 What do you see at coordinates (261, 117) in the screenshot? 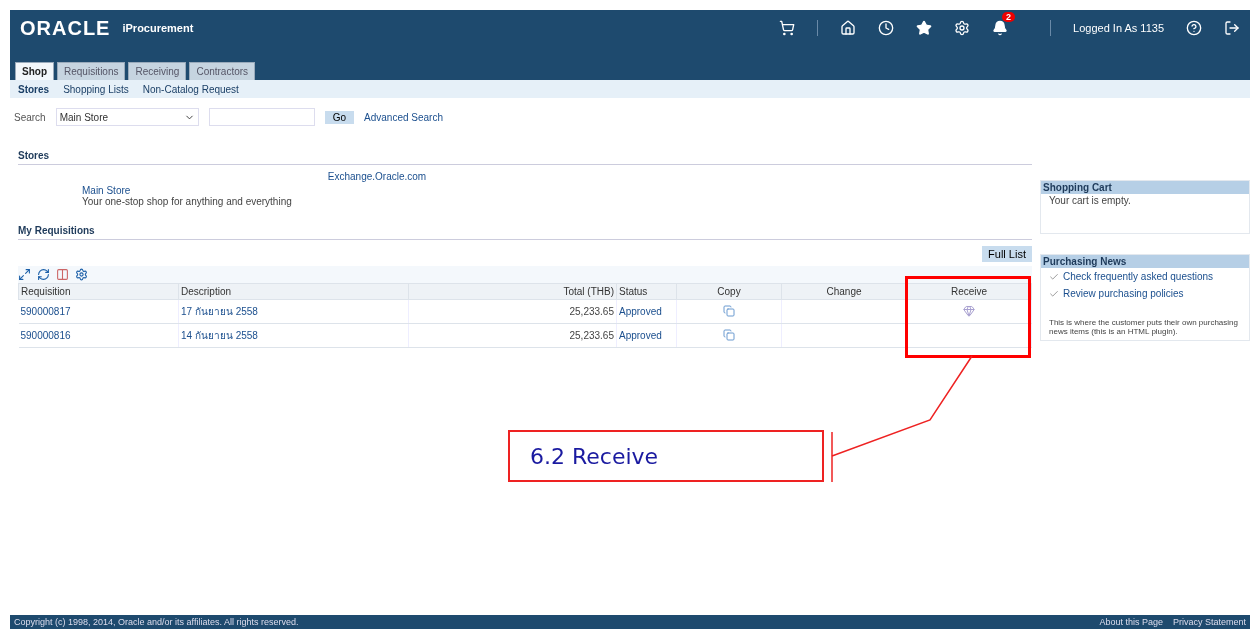
I see `search-field` at bounding box center [261, 117].